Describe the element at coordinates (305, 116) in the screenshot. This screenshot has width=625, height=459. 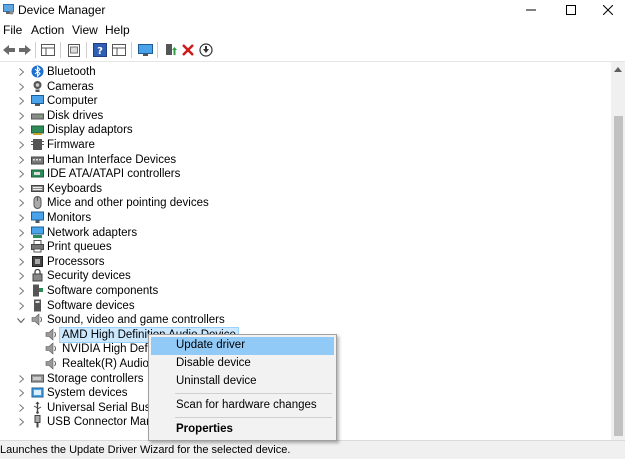
I see `tree-category: Disk drives` at that location.